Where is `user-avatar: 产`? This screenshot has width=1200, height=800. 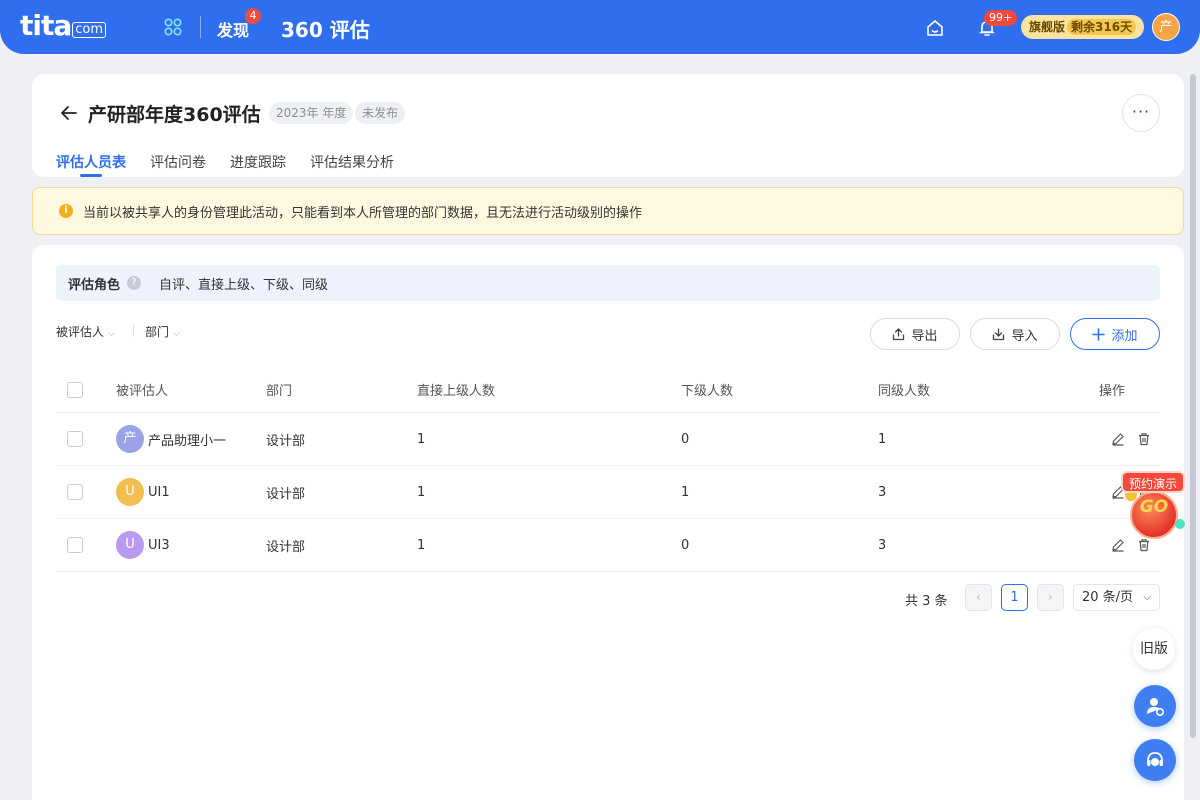
user-avatar: 产 is located at coordinates (1166, 27).